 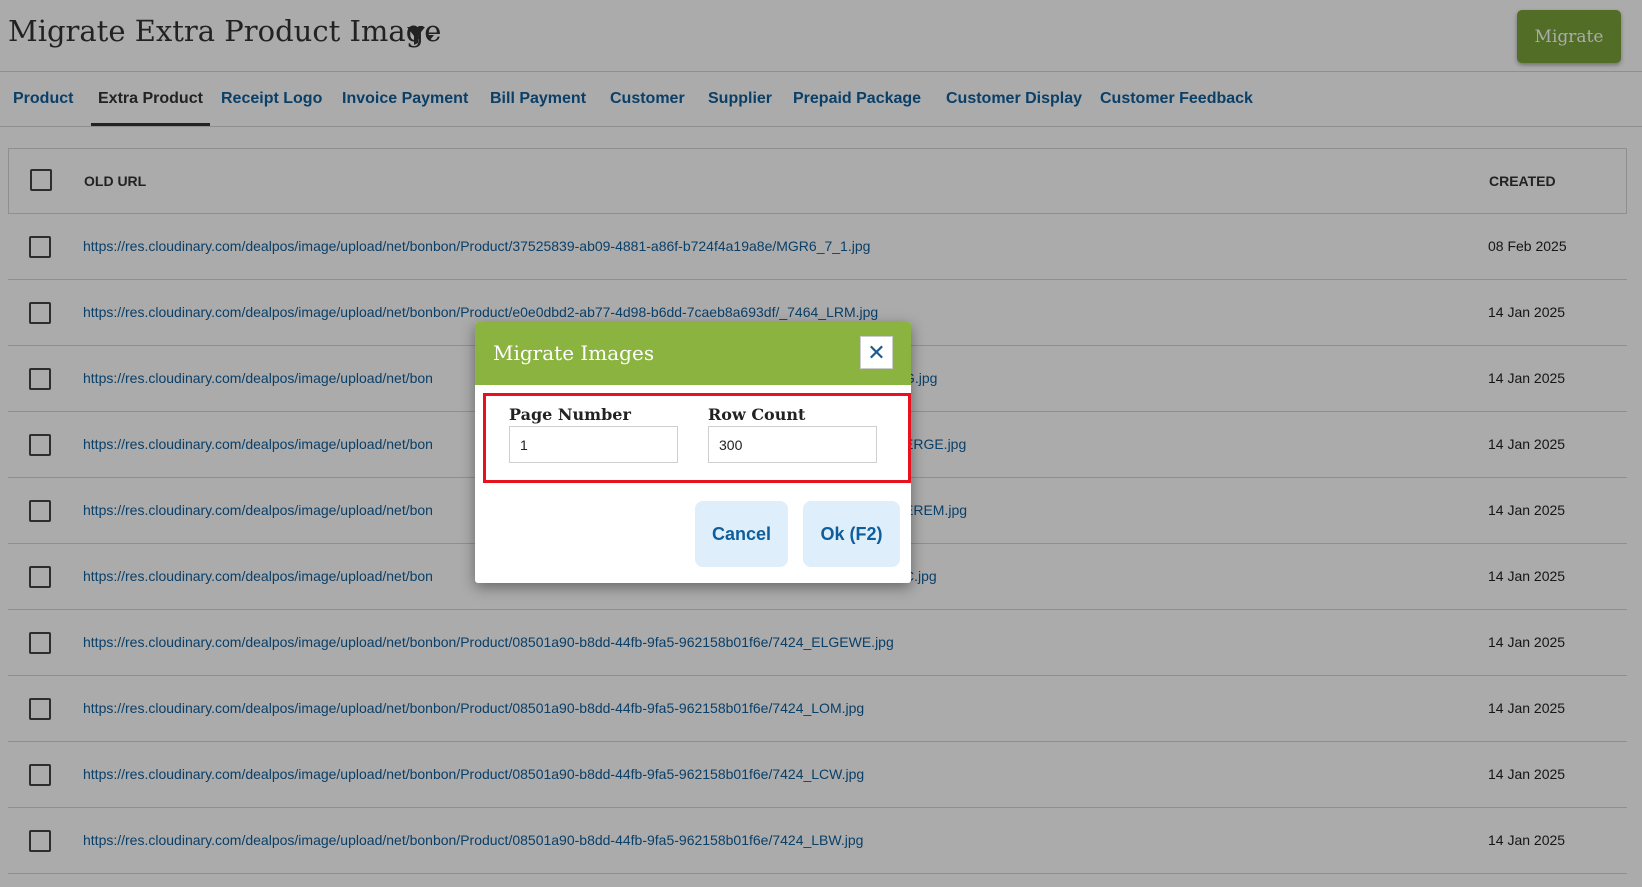 I want to click on page-number-input, so click(x=593, y=444).